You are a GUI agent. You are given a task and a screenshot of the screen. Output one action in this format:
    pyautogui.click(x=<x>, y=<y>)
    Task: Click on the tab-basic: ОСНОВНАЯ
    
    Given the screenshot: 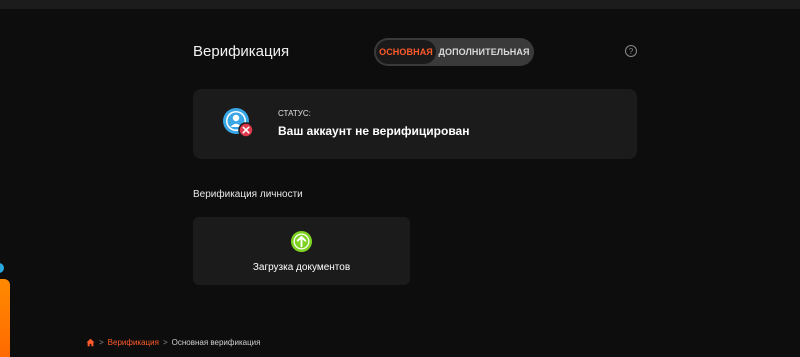 What is the action you would take?
    pyautogui.click(x=406, y=52)
    